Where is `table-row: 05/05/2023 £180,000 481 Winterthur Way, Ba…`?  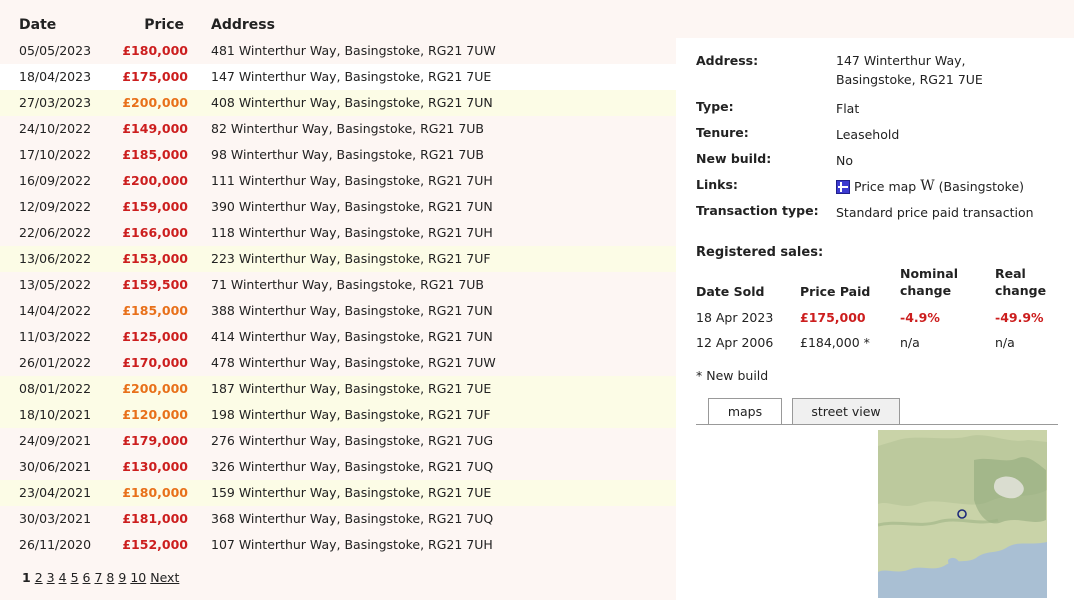
table-row: 05/05/2023 £180,000 481 Winterthur Way, Ba… is located at coordinates (338, 51).